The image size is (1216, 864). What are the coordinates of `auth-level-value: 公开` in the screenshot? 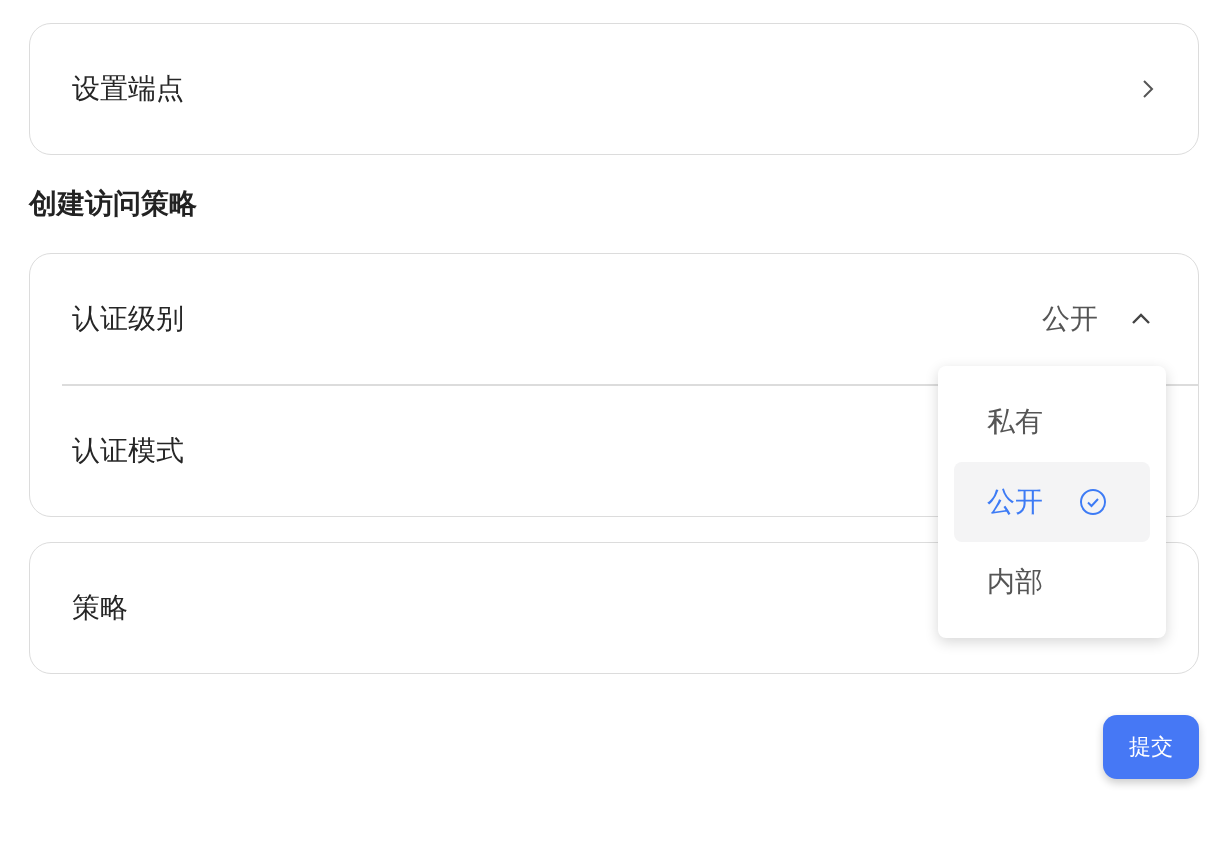 It's located at (1070, 319).